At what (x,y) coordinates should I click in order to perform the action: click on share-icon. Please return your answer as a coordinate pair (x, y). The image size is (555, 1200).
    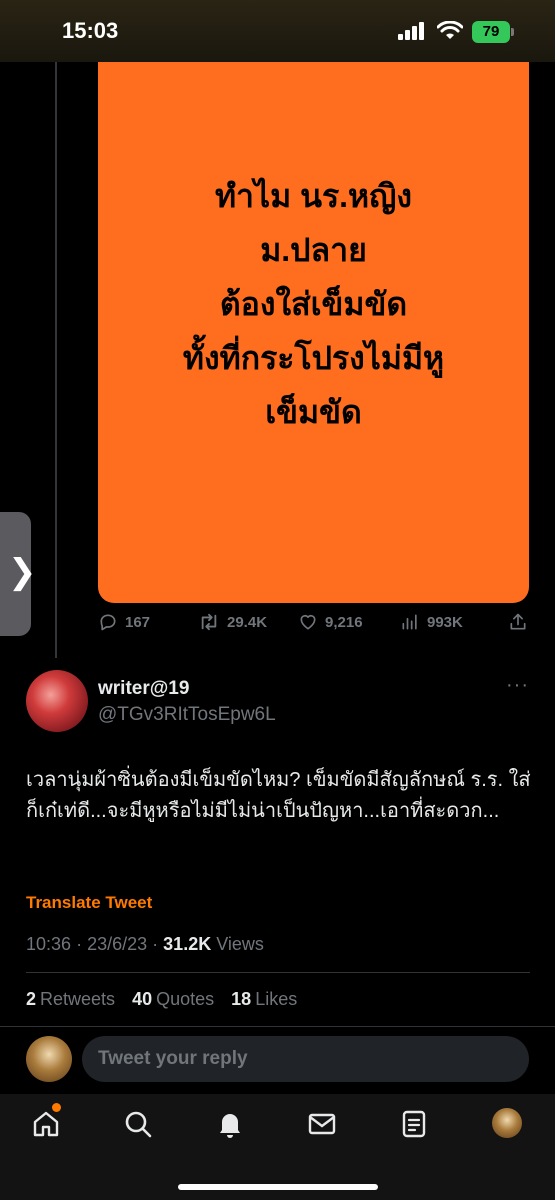
    Looking at the image, I should click on (518, 621).